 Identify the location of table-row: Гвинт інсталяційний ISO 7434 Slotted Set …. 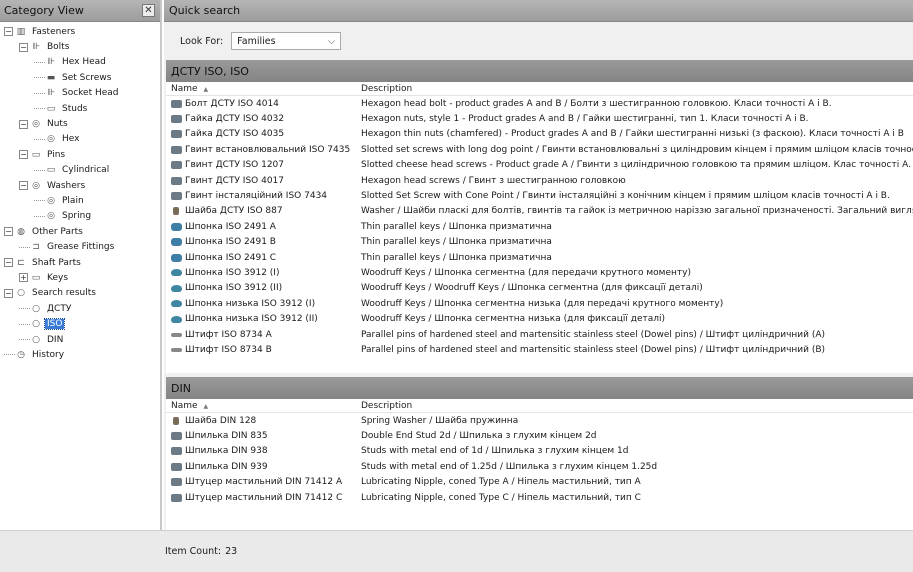
(539, 195).